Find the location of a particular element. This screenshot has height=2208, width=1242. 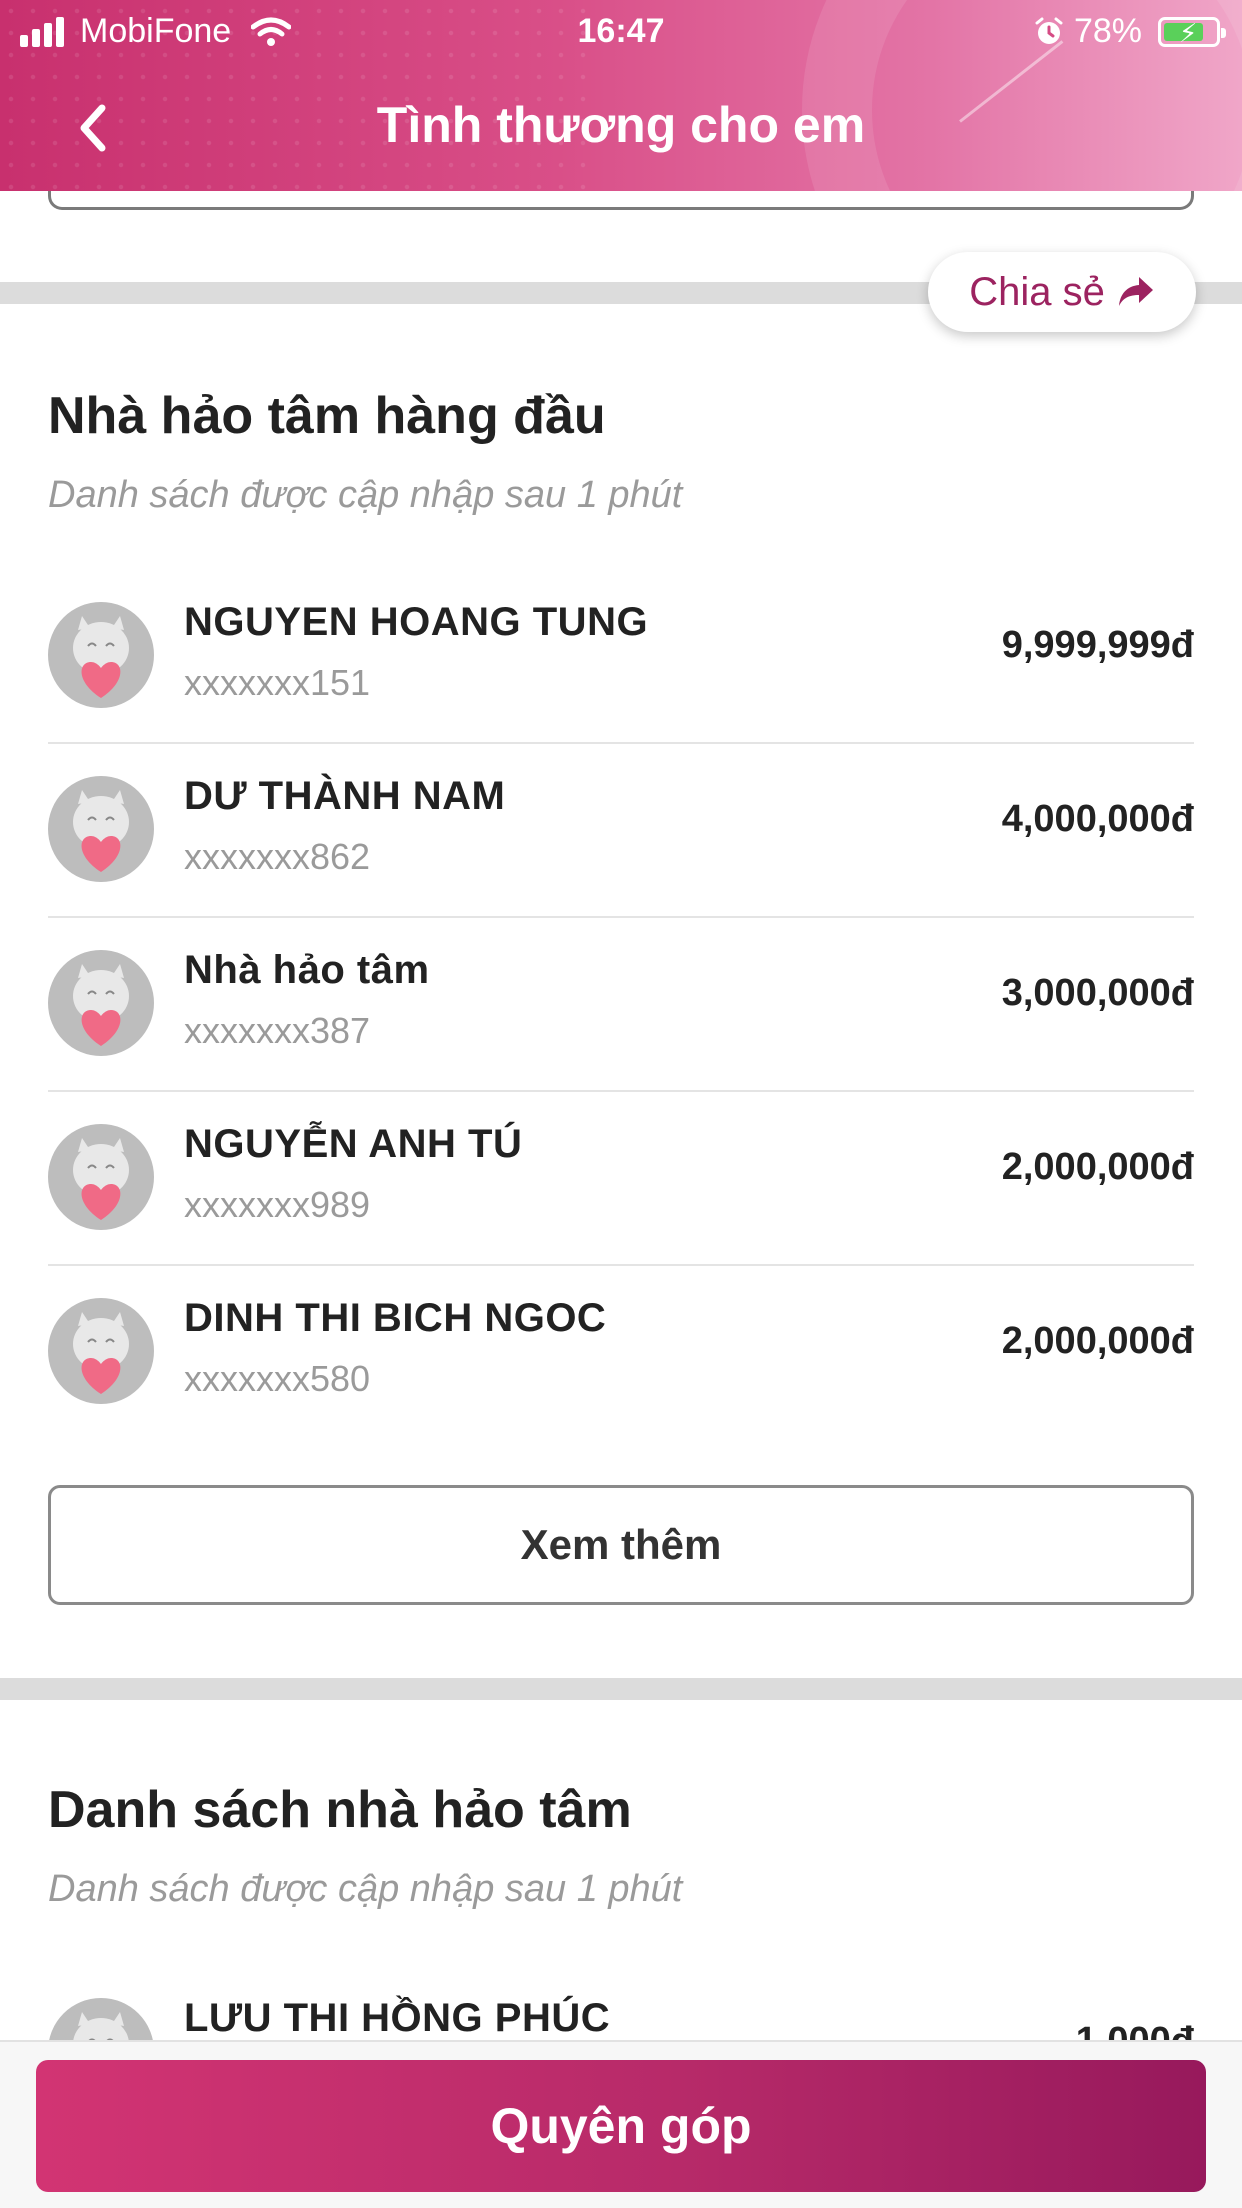

alarm-icon is located at coordinates (1049, 30).